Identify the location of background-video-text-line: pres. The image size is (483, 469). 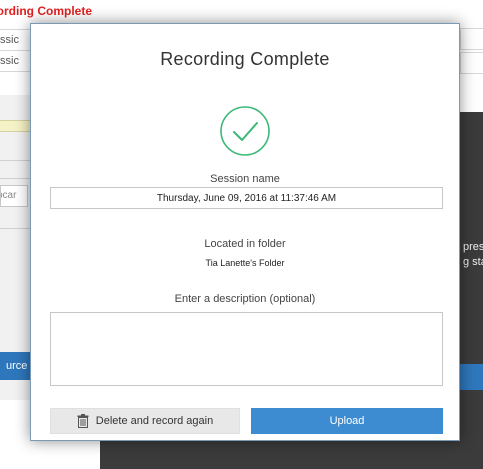
(473, 247).